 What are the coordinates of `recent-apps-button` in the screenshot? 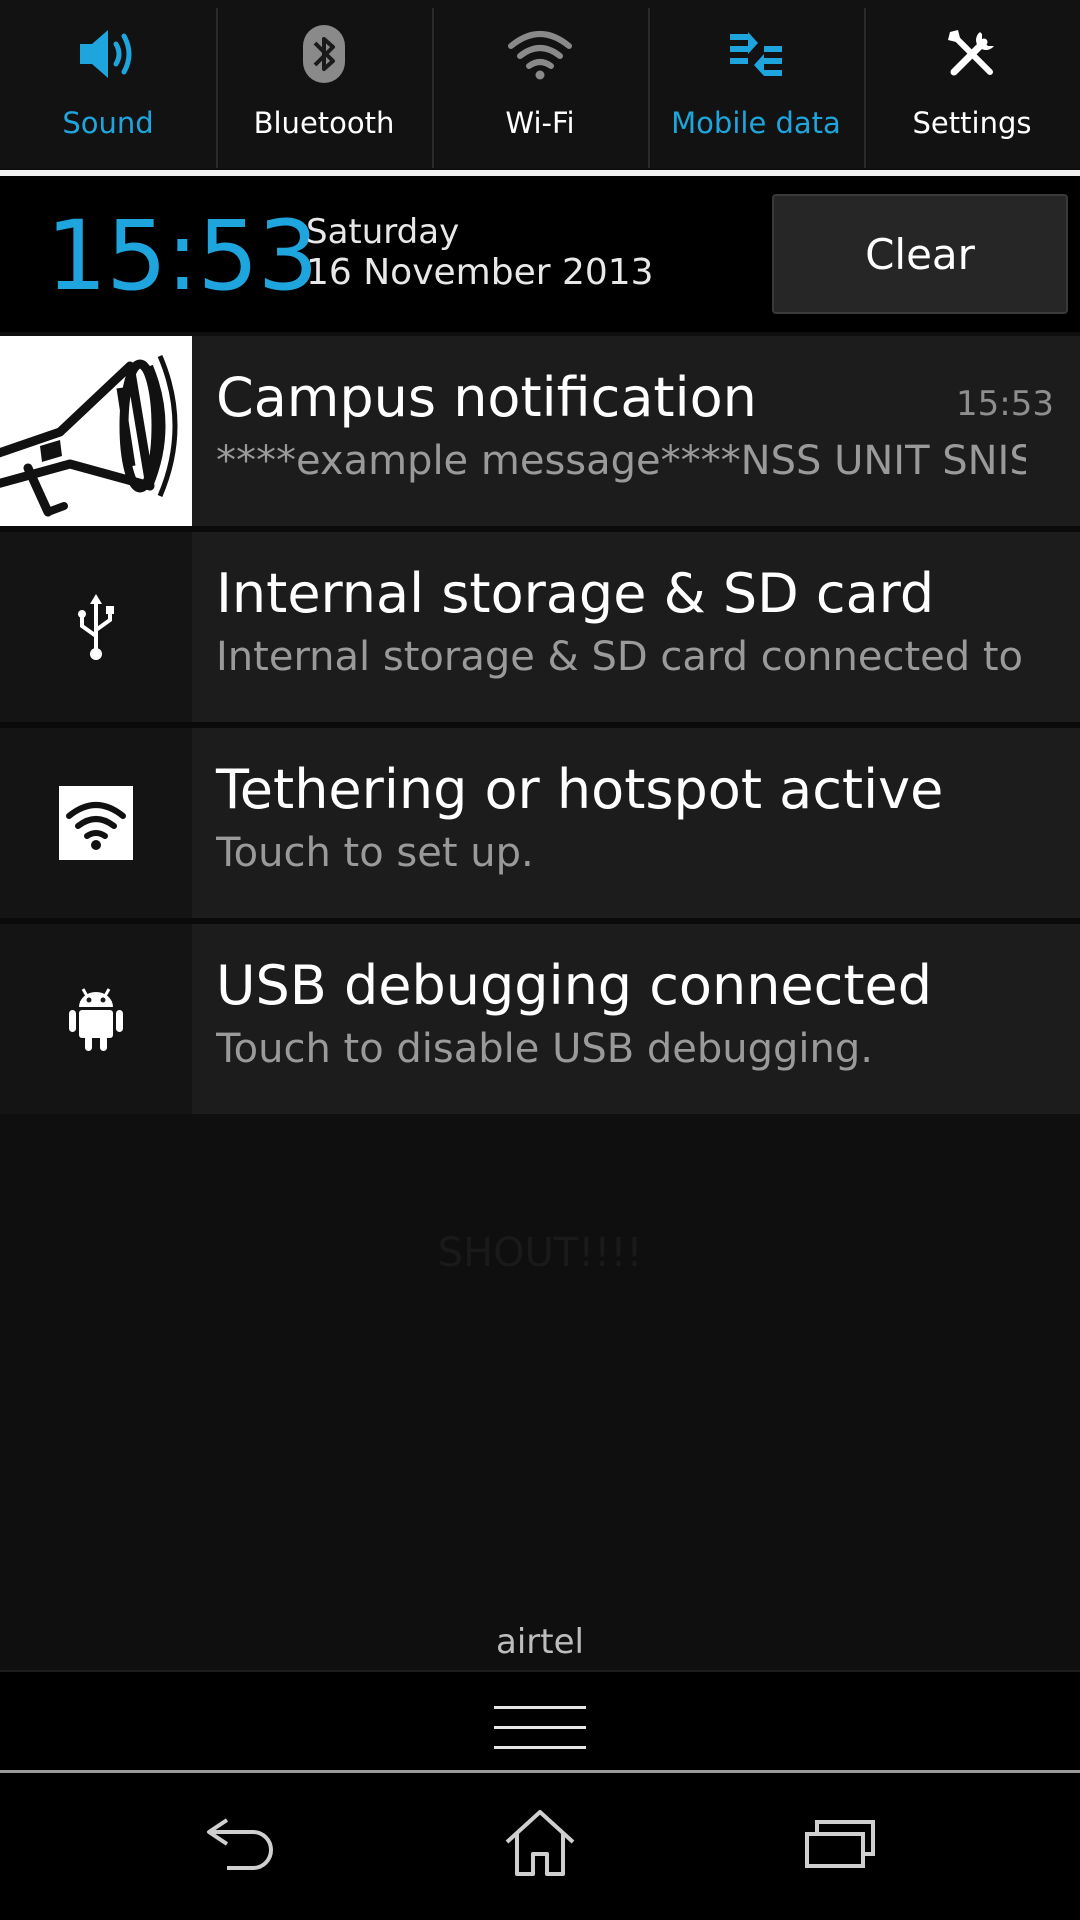 It's located at (840, 1843).